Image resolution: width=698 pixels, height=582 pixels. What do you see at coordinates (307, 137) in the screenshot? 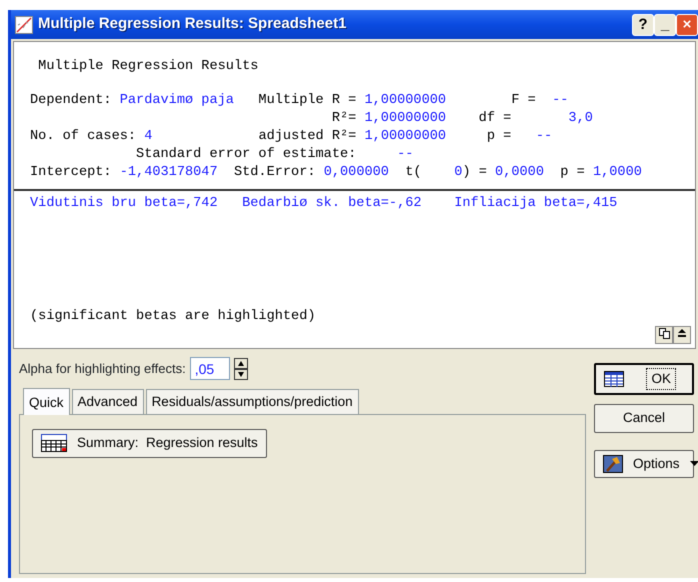
I see `result-label: adjusted R²=` at bounding box center [307, 137].